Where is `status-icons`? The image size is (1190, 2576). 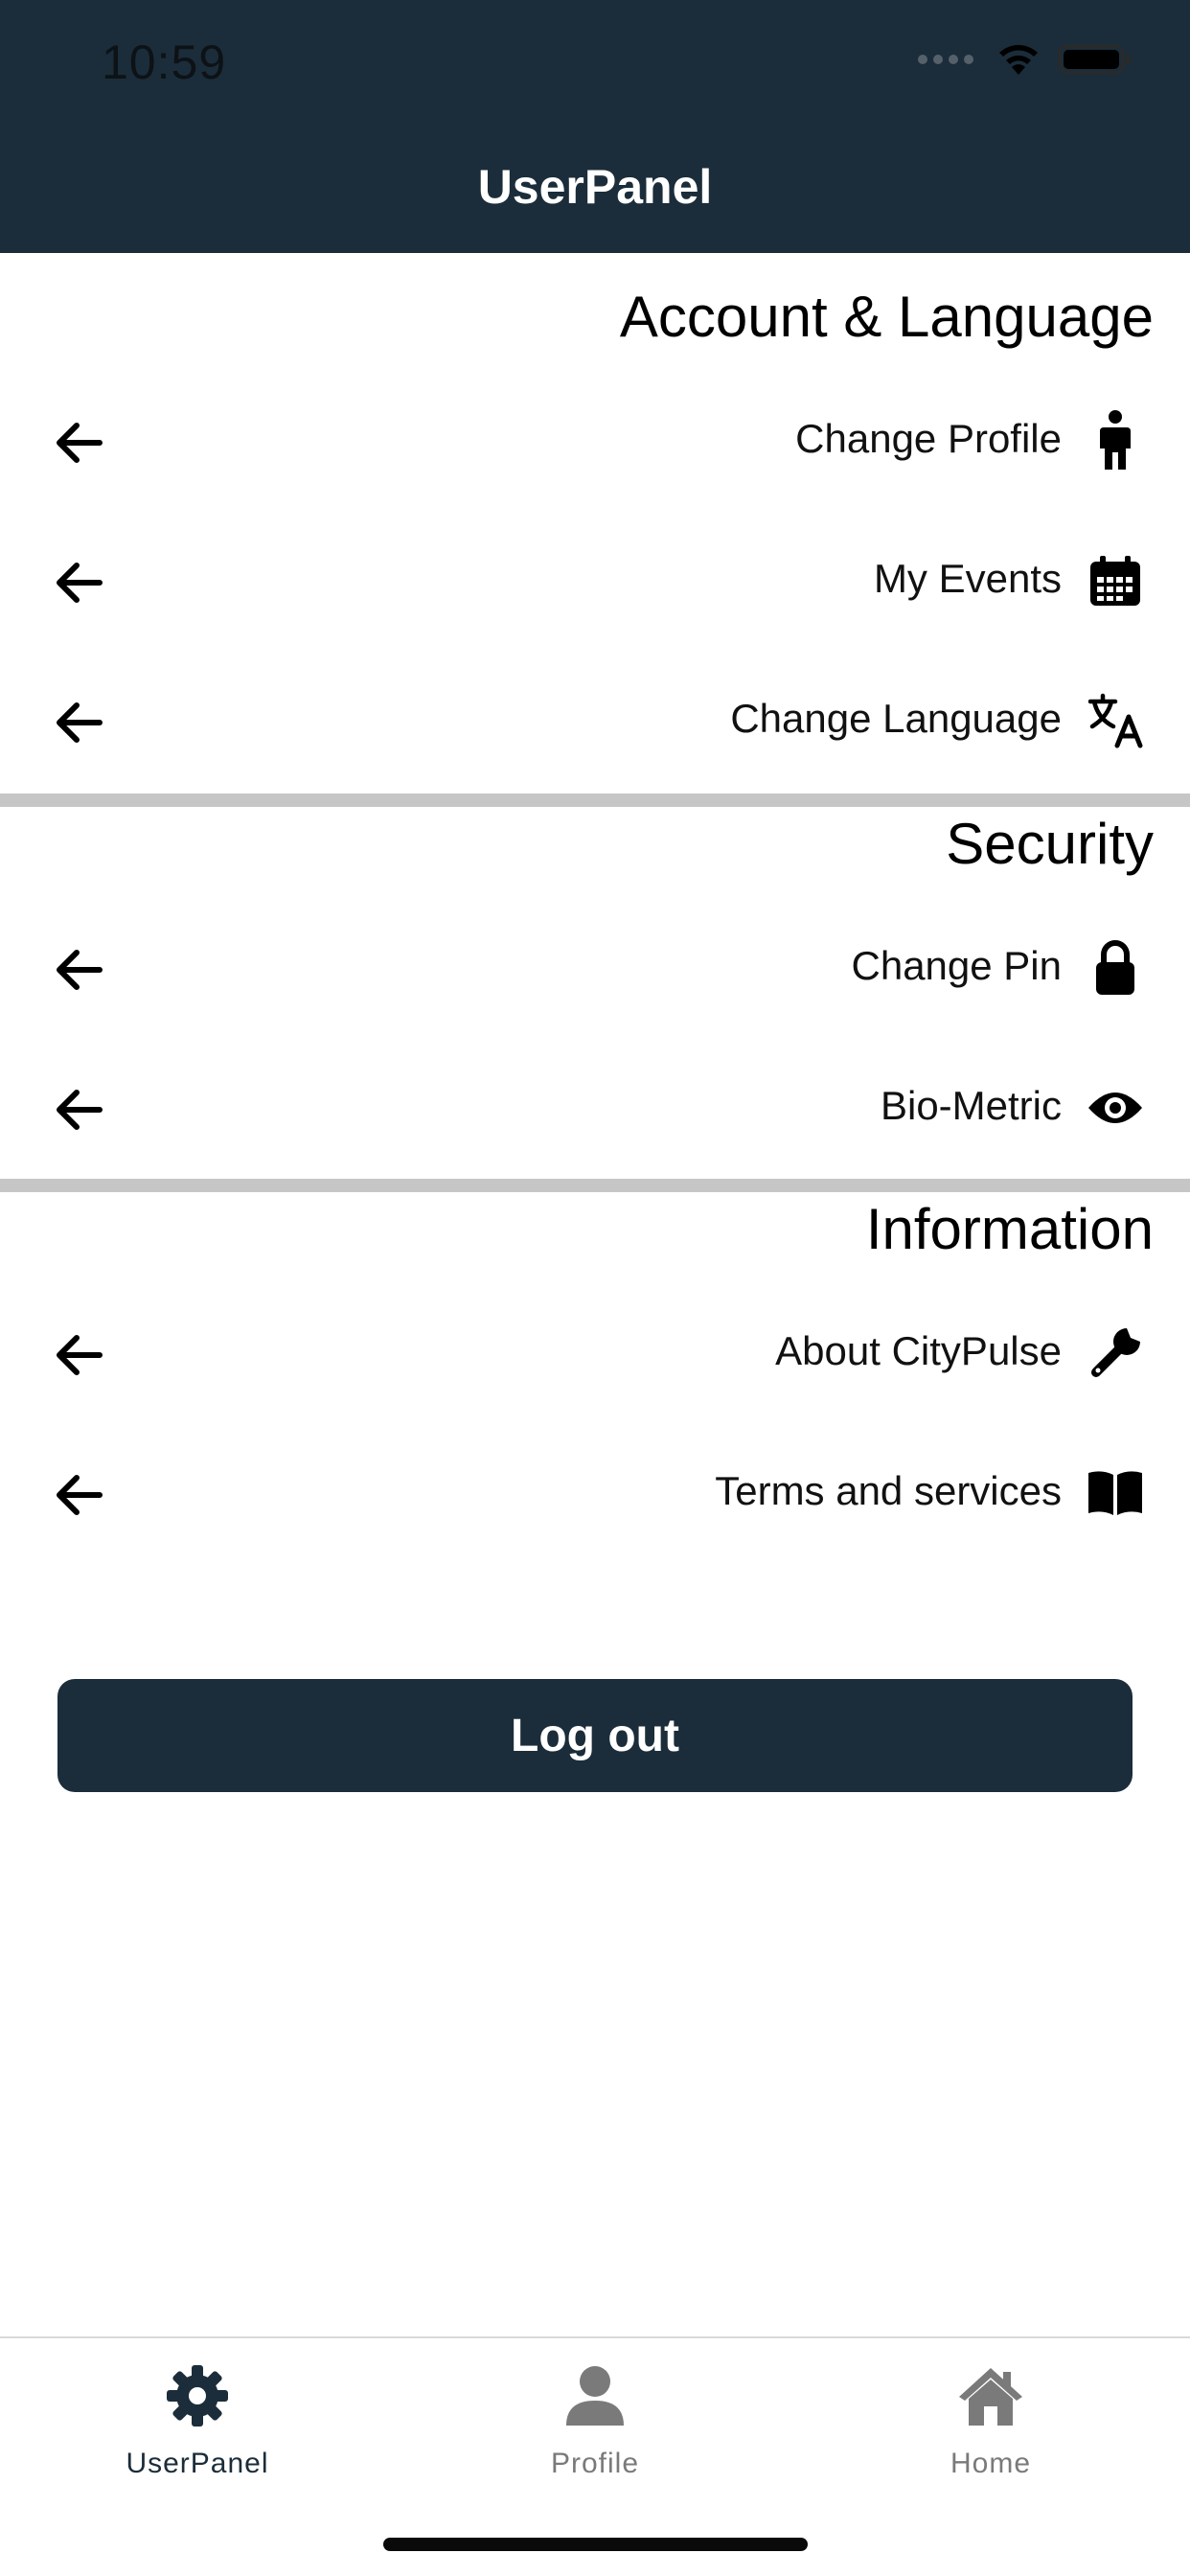
status-icons is located at coordinates (1026, 59).